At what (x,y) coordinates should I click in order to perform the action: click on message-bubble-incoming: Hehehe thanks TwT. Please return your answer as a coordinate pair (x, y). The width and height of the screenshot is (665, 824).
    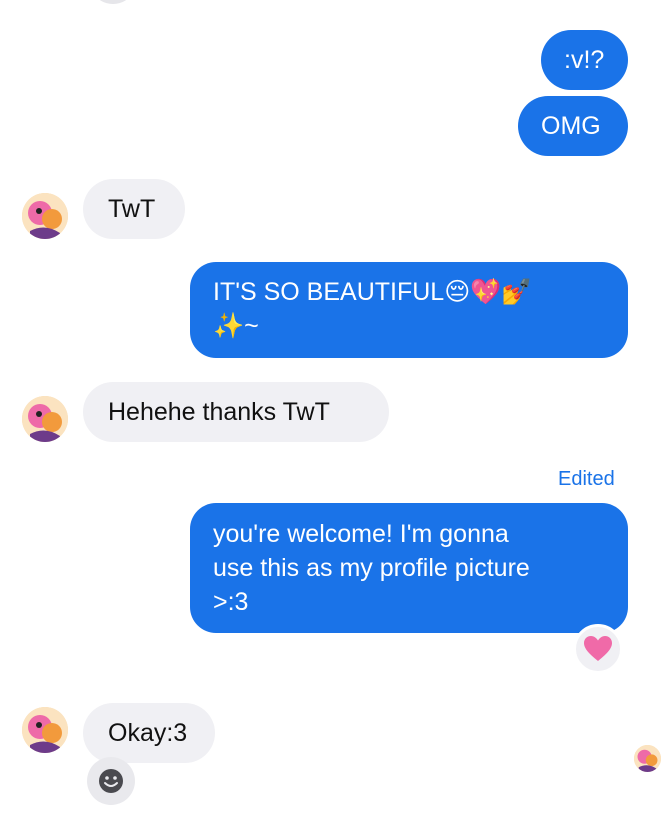
    Looking at the image, I should click on (236, 412).